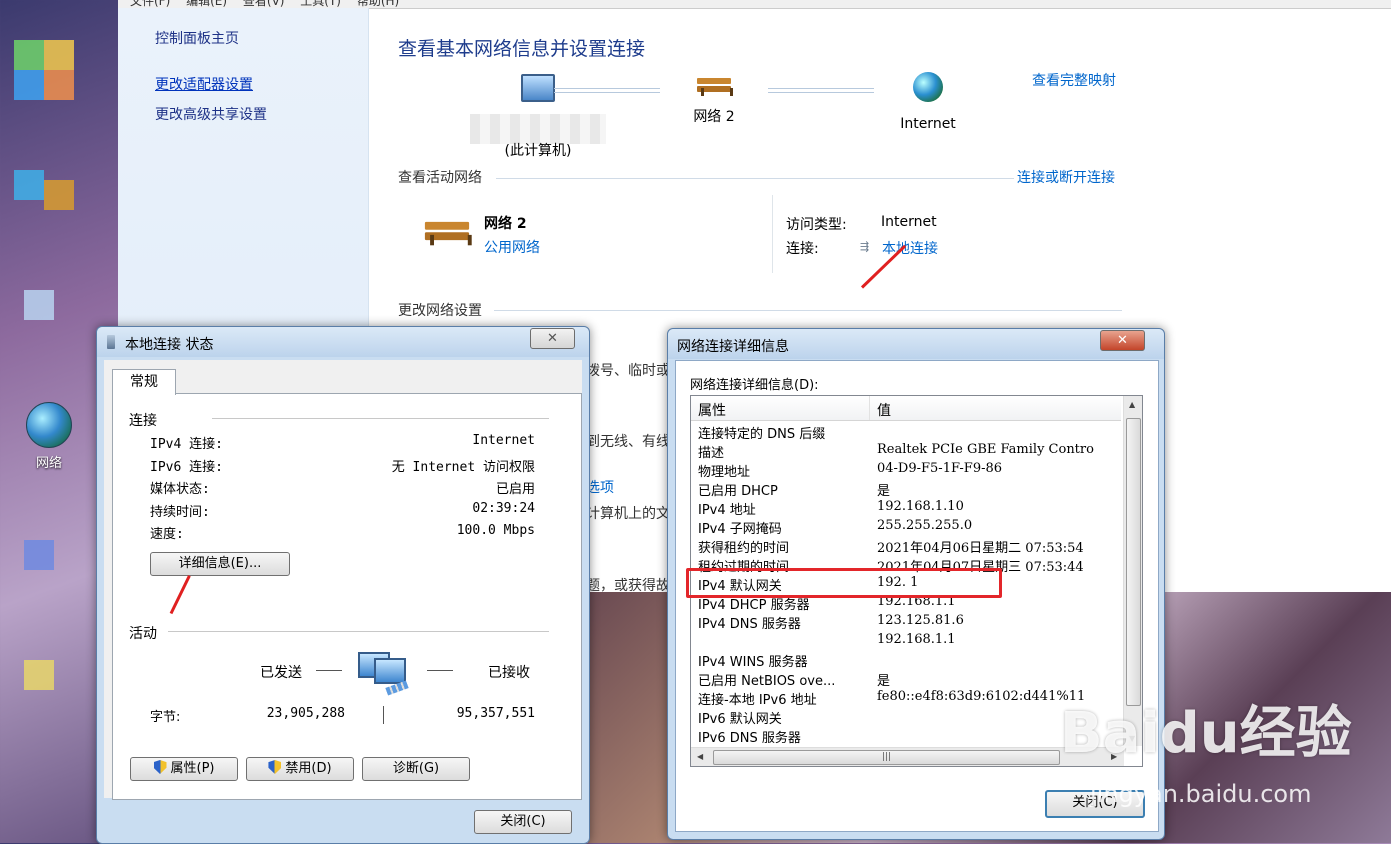 This screenshot has width=1391, height=844. I want to click on network-node-label: 网络 2, so click(714, 117).